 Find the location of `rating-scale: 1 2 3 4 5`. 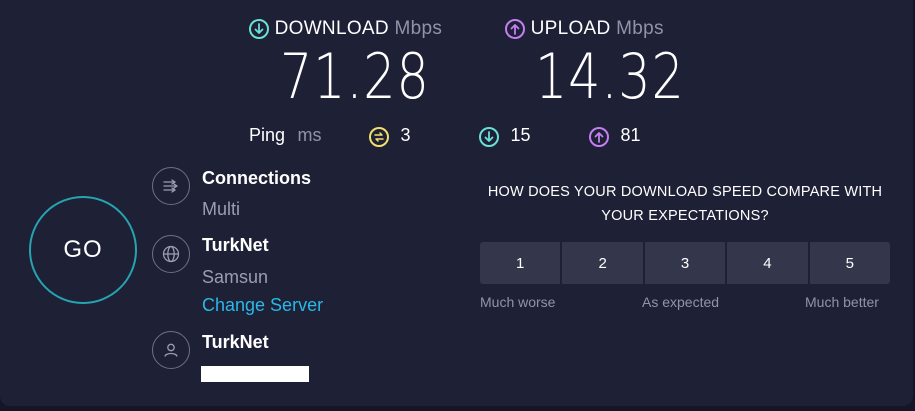

rating-scale: 1 2 3 4 5 is located at coordinates (685, 263).